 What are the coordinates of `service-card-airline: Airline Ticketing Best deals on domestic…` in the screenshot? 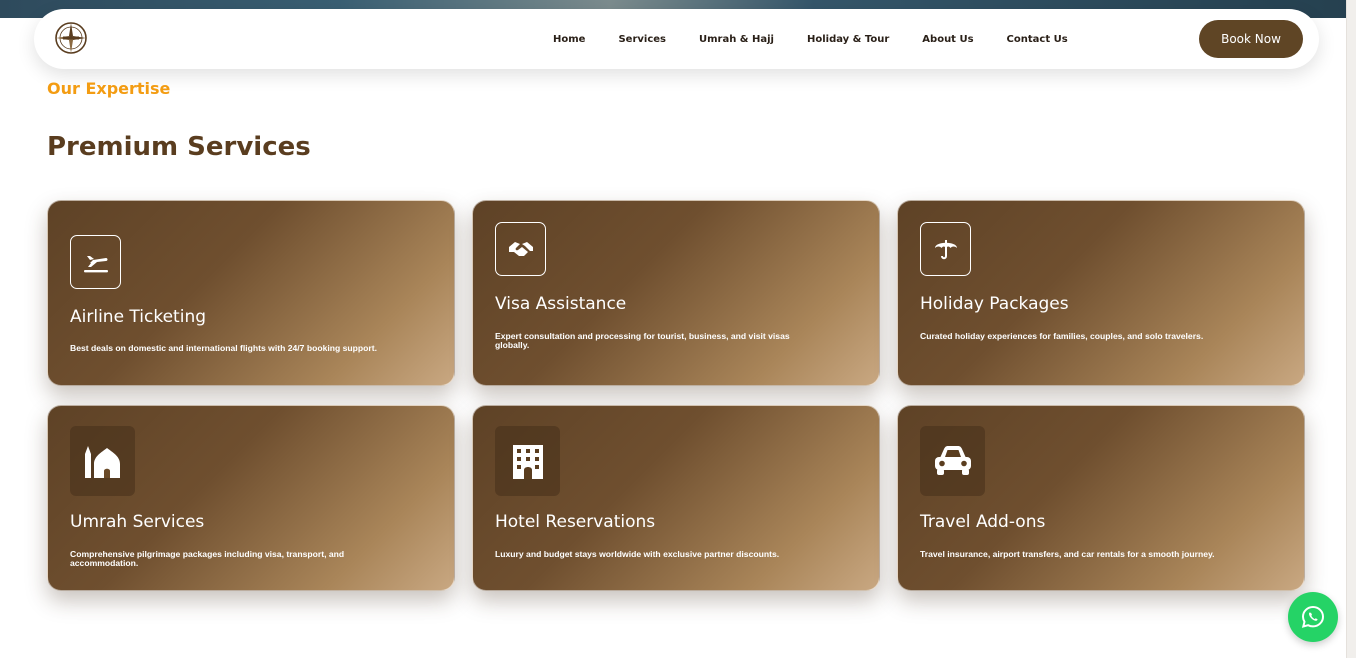 It's located at (251, 293).